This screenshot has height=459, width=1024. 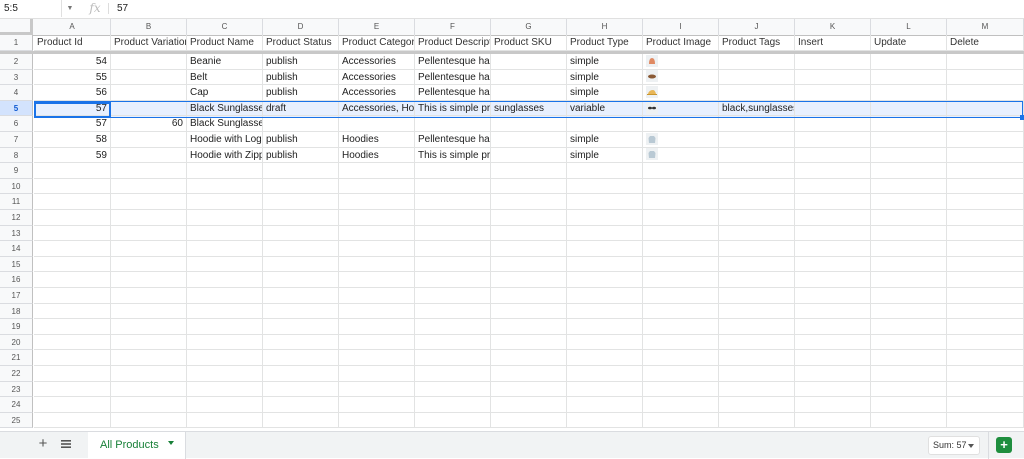 I want to click on cell-m4, so click(x=985, y=93).